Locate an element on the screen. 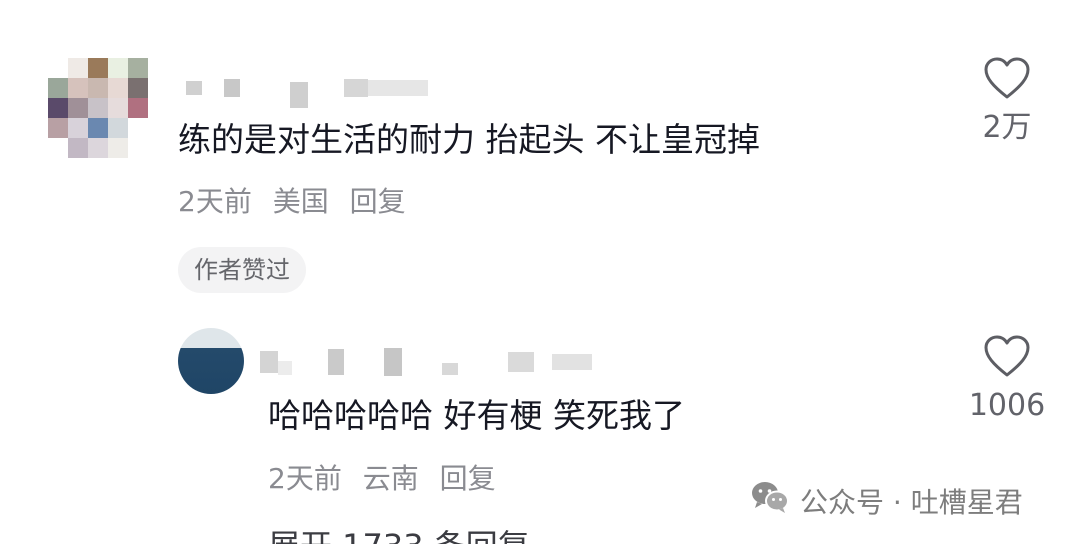  comment-meta: 2天前 云南 回复 is located at coordinates (388, 479).